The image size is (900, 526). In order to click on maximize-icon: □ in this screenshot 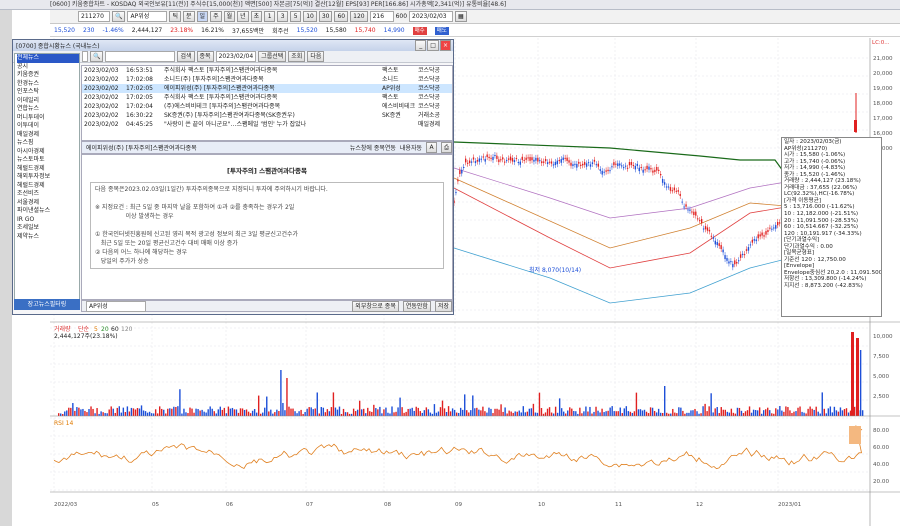, I will do `click(433, 45)`.